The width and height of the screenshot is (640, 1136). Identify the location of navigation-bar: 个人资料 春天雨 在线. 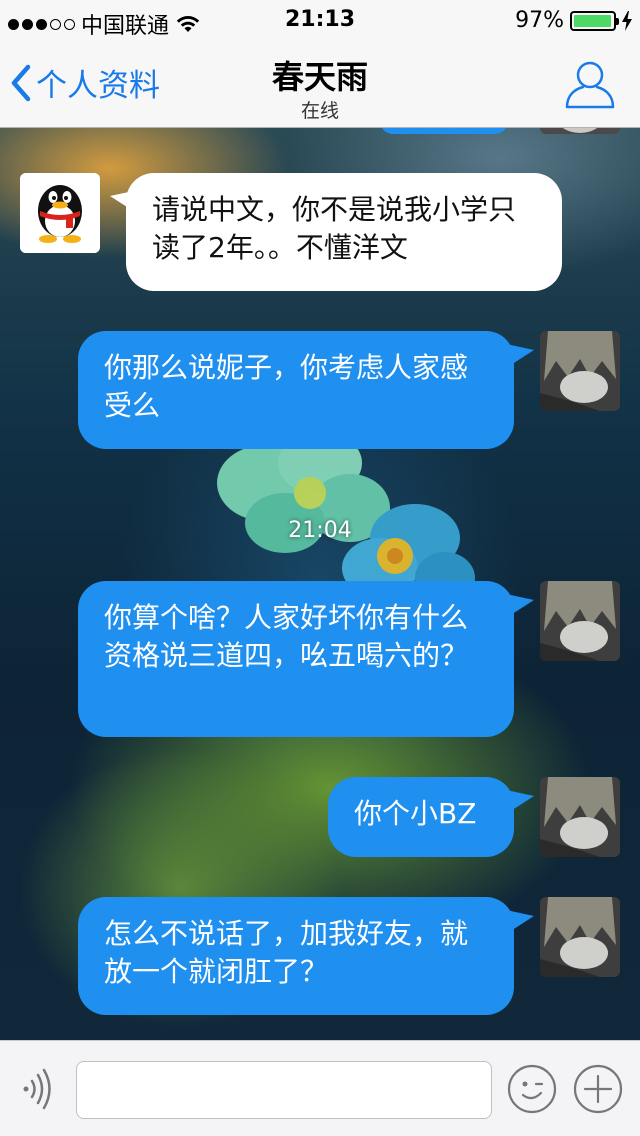
(320, 84).